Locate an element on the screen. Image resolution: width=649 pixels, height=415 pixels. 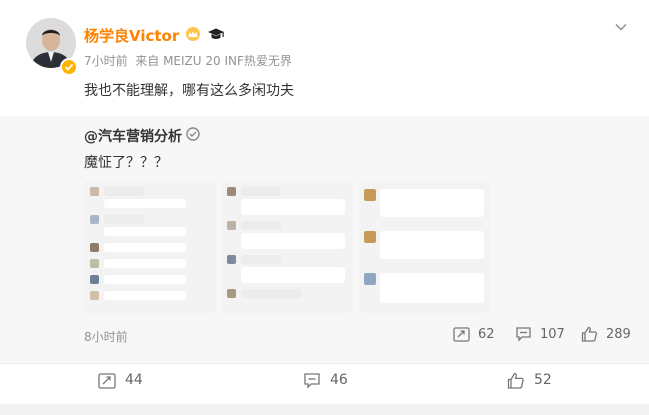
retweet-author-row: @汽车营销分析 is located at coordinates (142, 136).